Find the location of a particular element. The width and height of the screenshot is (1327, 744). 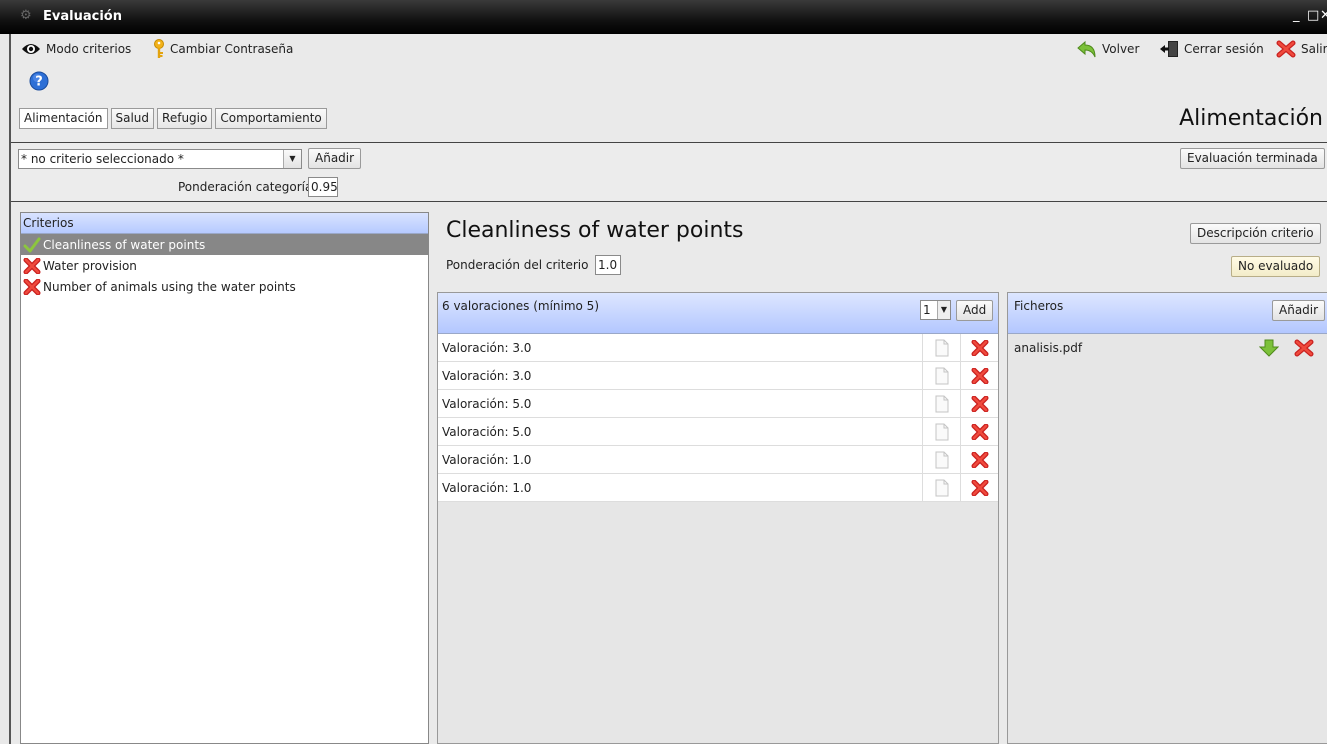

maximize-icon: □ is located at coordinates (1313, 15).